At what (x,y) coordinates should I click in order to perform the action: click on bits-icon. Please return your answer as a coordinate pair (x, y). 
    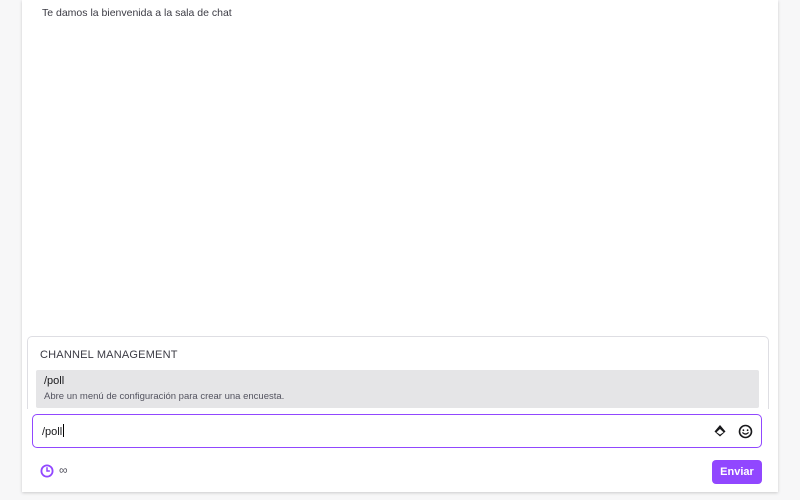
    Looking at the image, I should click on (720, 431).